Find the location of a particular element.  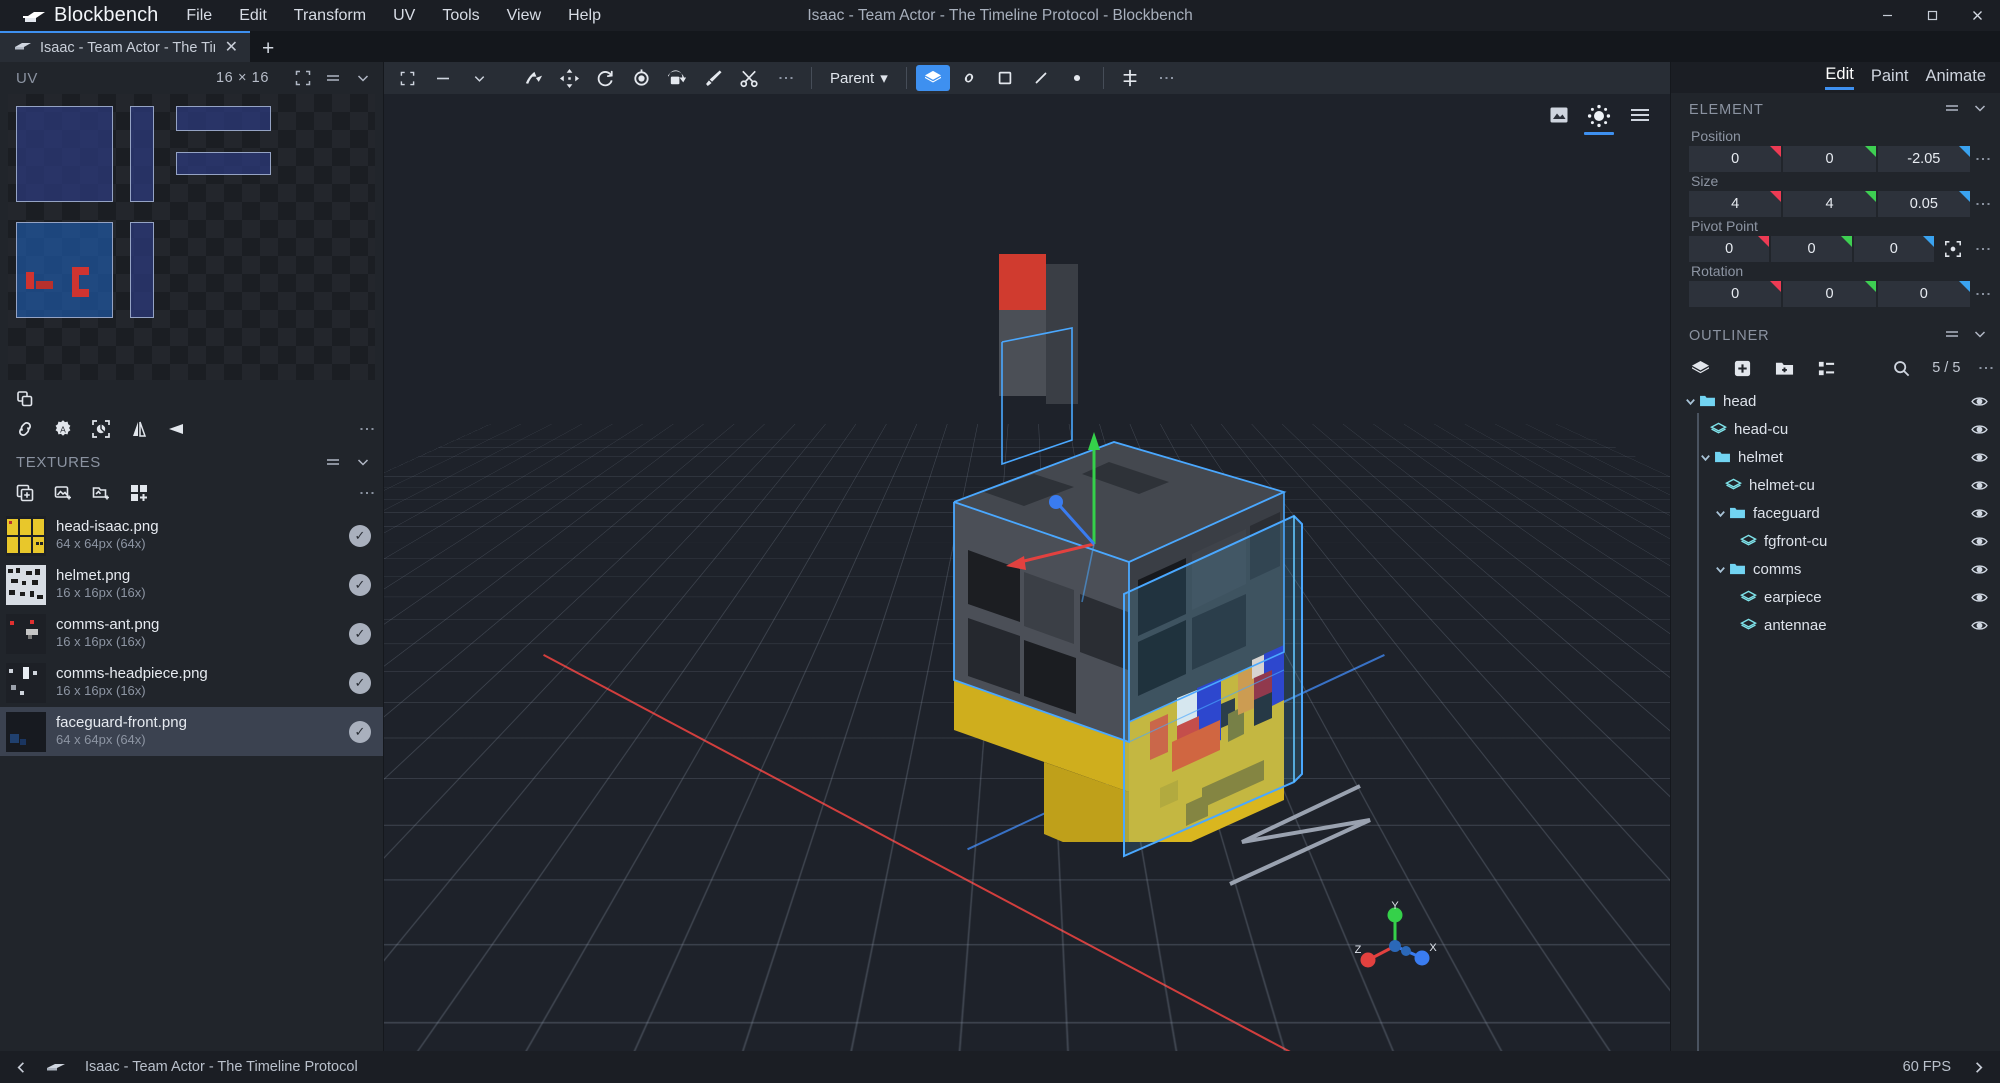

rotate-tool-icon is located at coordinates (605, 78).